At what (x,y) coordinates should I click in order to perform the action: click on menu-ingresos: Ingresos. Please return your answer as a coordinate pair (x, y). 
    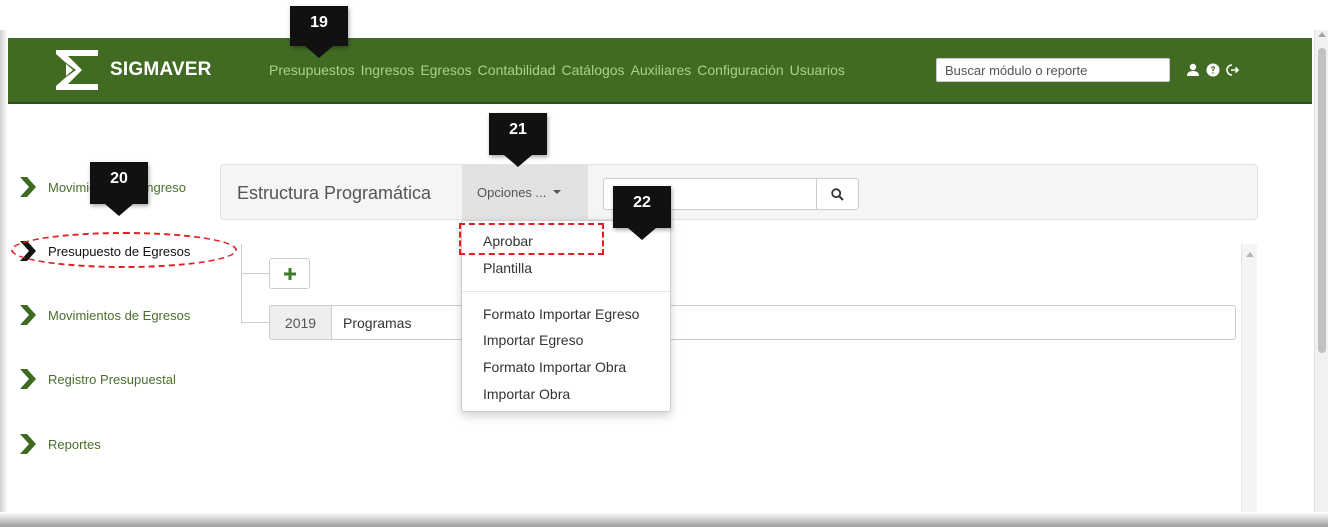
    Looking at the image, I should click on (388, 70).